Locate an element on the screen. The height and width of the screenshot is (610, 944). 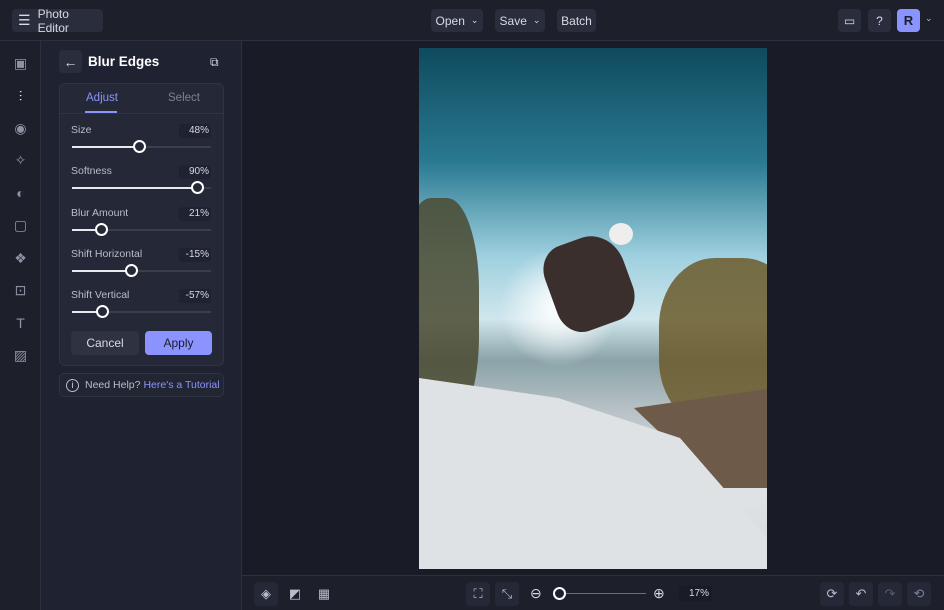
history-icon: ⟲ is located at coordinates (919, 594).